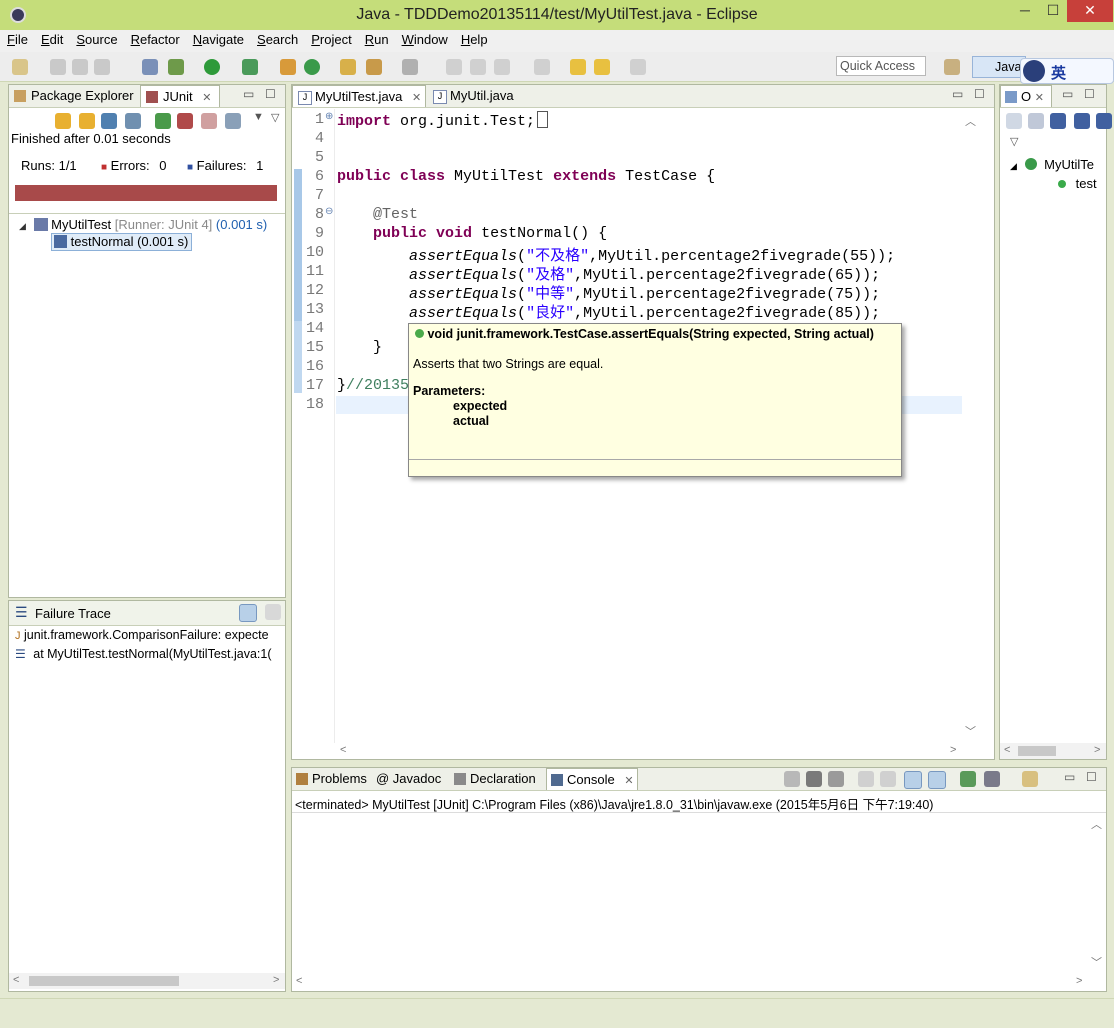 The width and height of the screenshot is (1114, 1028). What do you see at coordinates (952, 67) in the screenshot?
I see `open-perspective-icon` at bounding box center [952, 67].